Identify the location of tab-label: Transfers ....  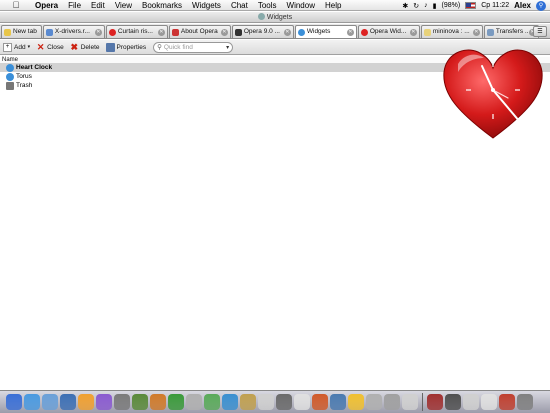
(513, 31).